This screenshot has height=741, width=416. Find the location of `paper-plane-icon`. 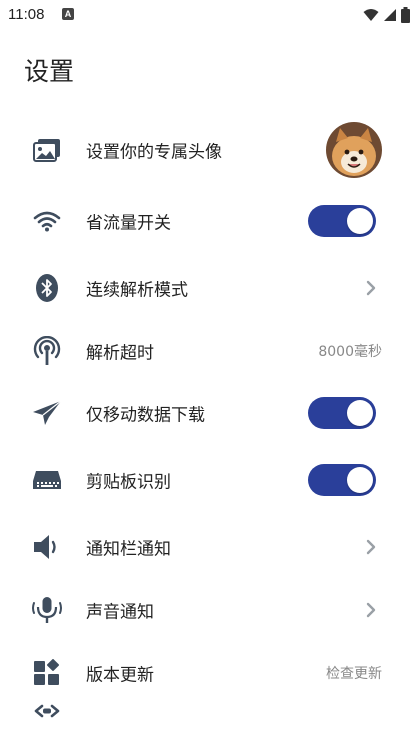

paper-plane-icon is located at coordinates (47, 413).